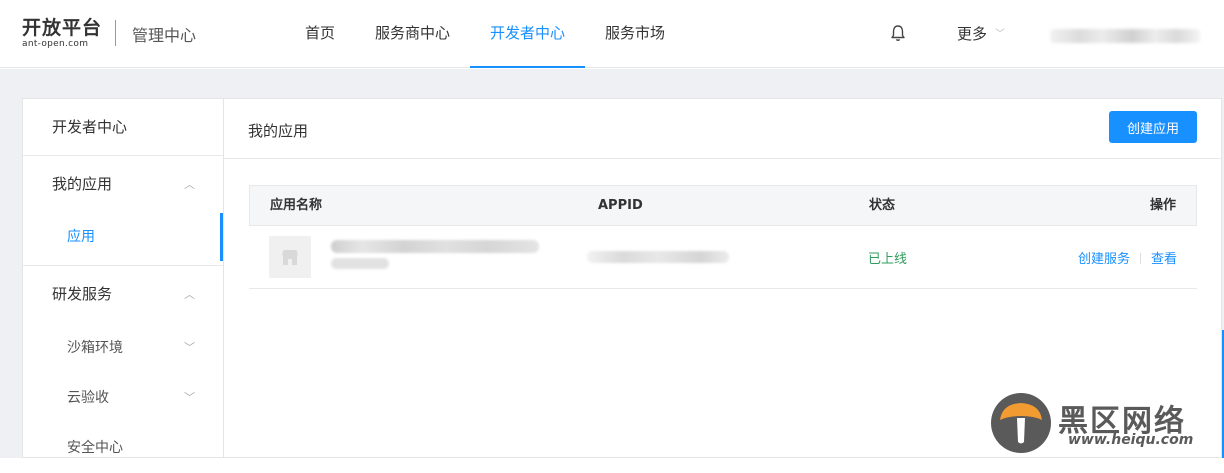  Describe the element at coordinates (1125, 36) in the screenshot. I see `user-account-blurred` at that location.